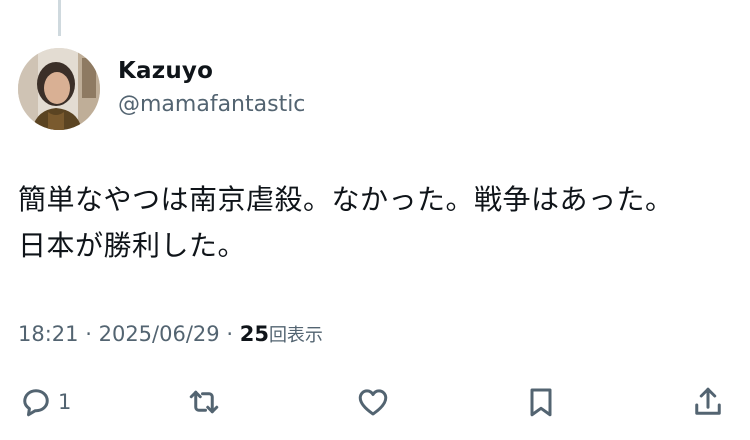 The height and width of the screenshot is (440, 750). I want to click on retweet-arrows-icon, so click(204, 402).